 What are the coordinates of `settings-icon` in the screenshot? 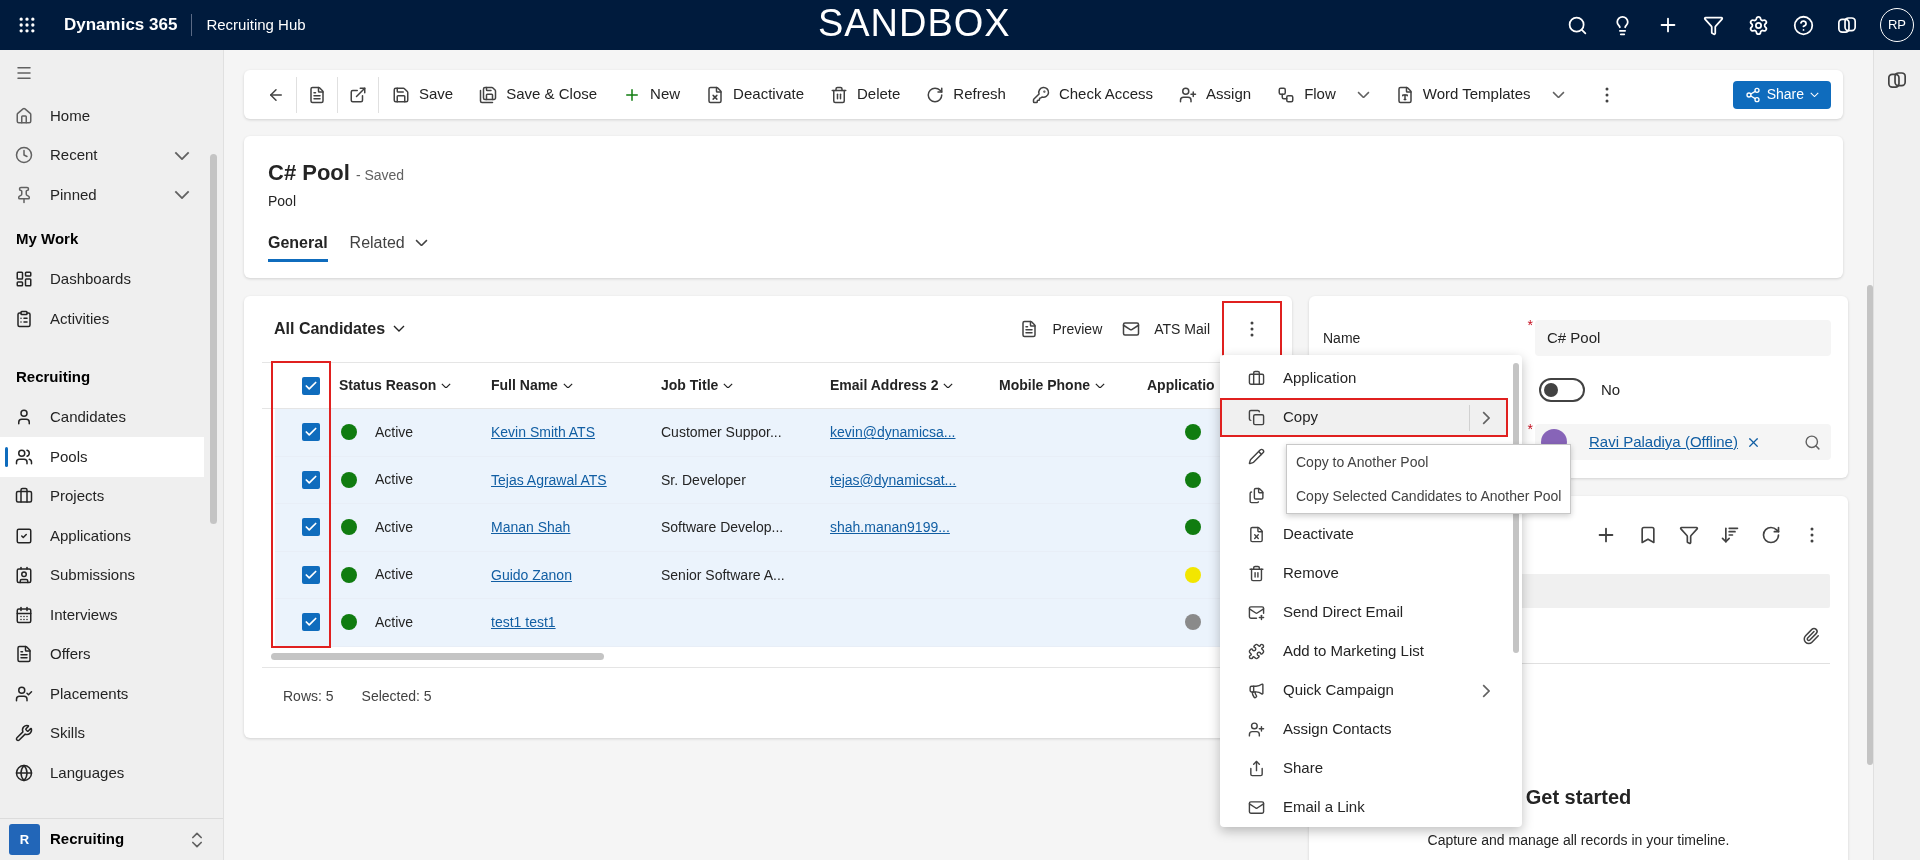 It's located at (1758, 25).